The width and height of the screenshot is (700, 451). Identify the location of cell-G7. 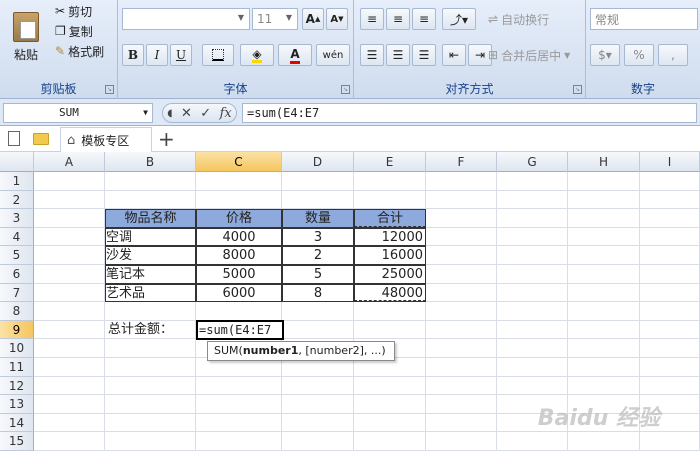
(532, 293).